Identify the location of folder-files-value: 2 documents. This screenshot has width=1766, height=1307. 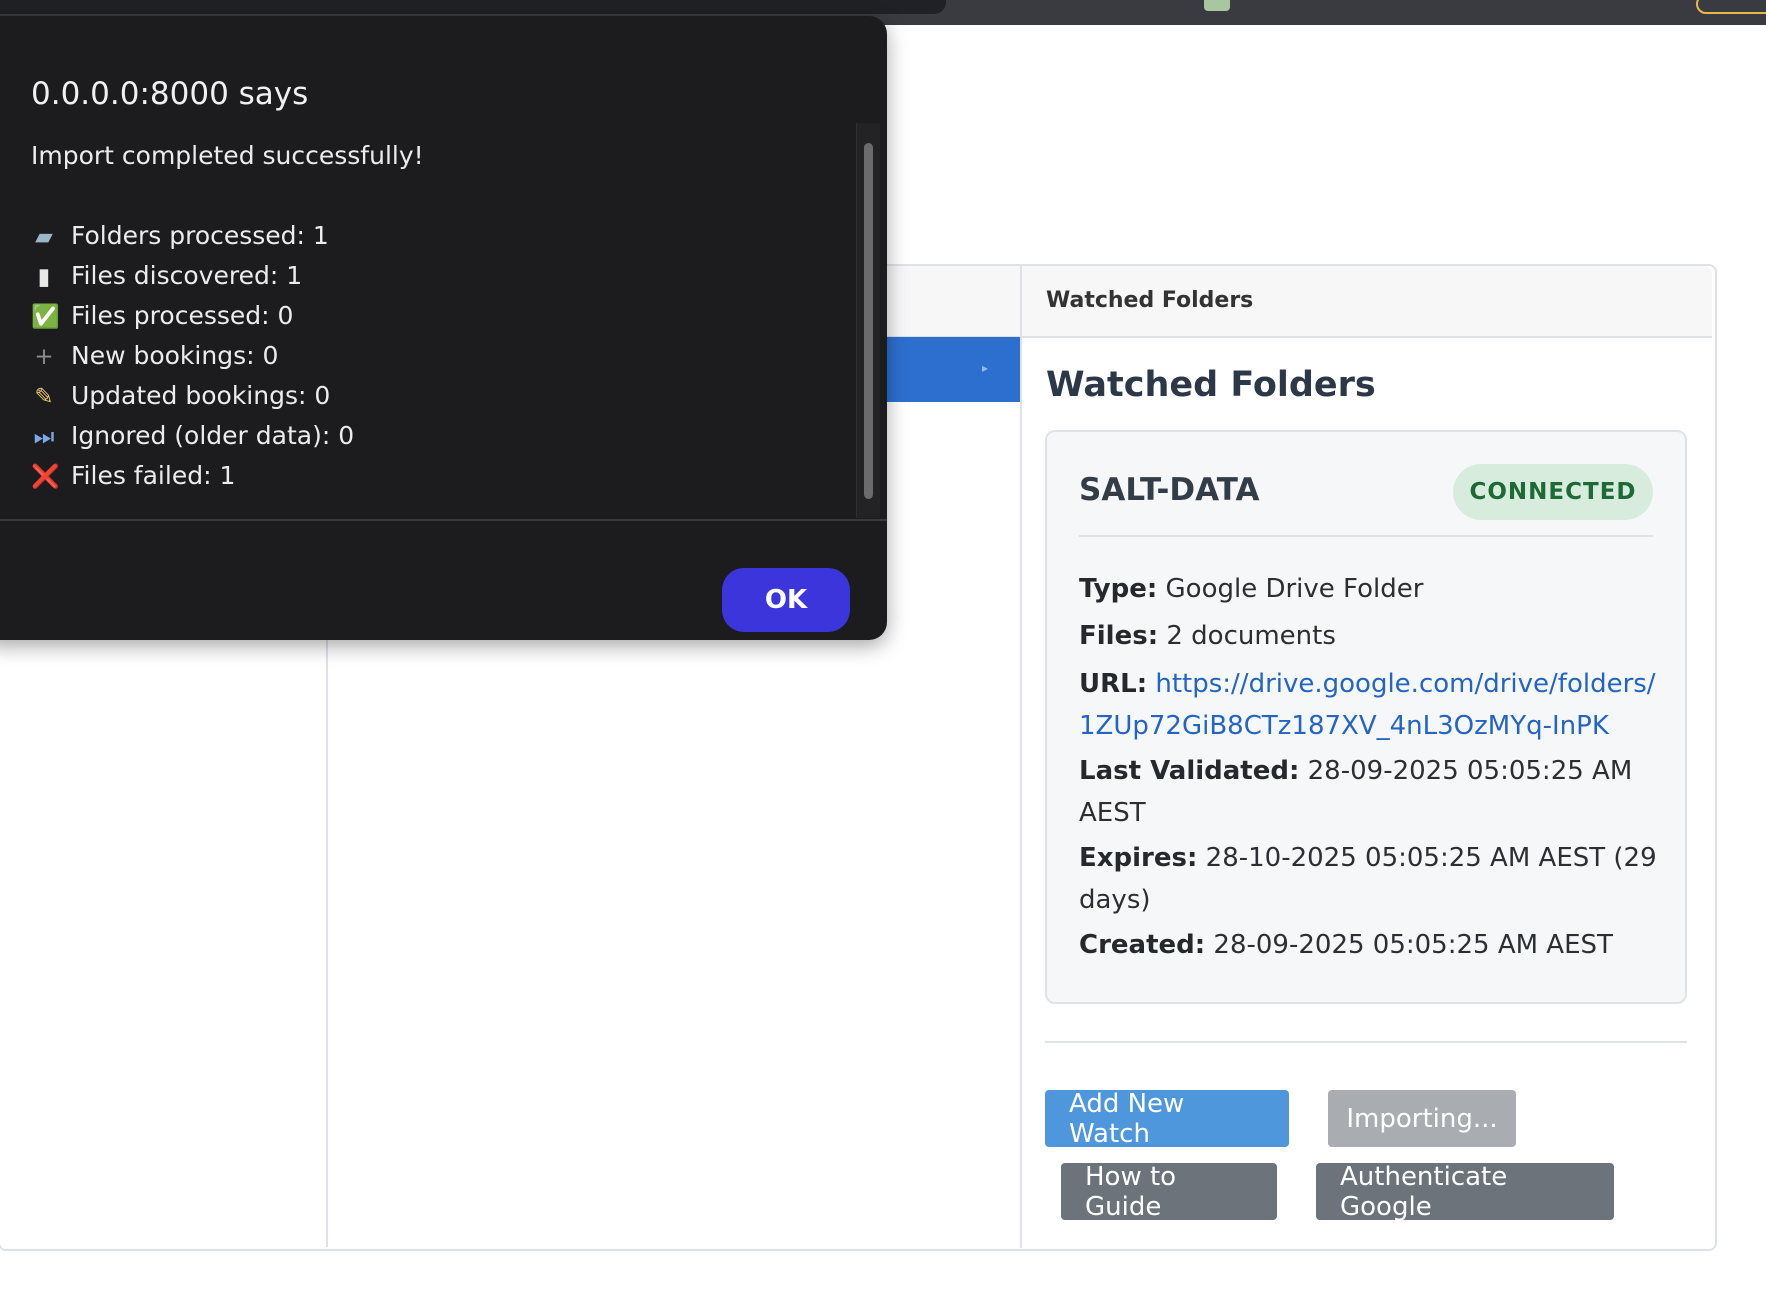
(1251, 636).